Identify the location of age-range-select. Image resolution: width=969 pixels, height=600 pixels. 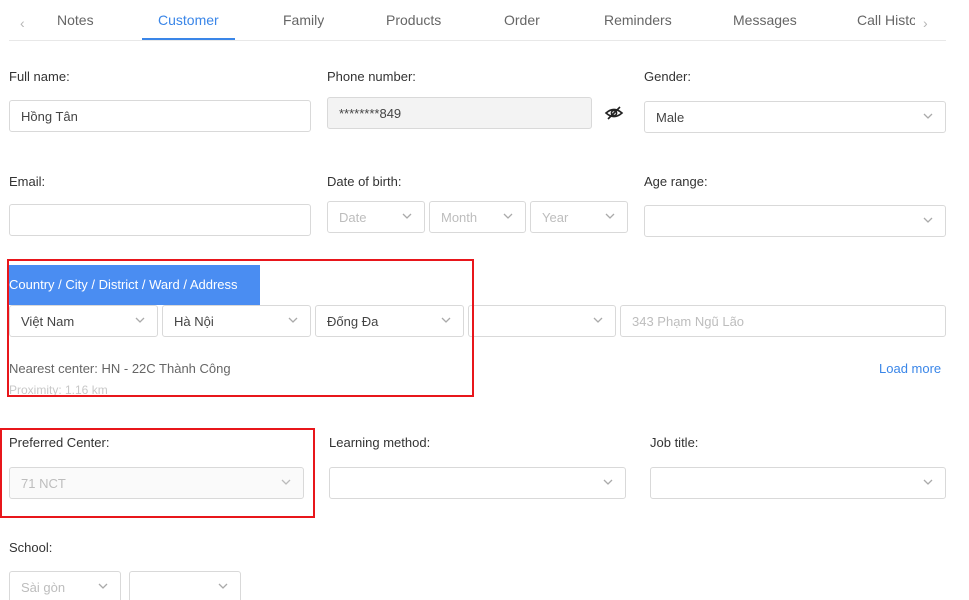
(795, 221).